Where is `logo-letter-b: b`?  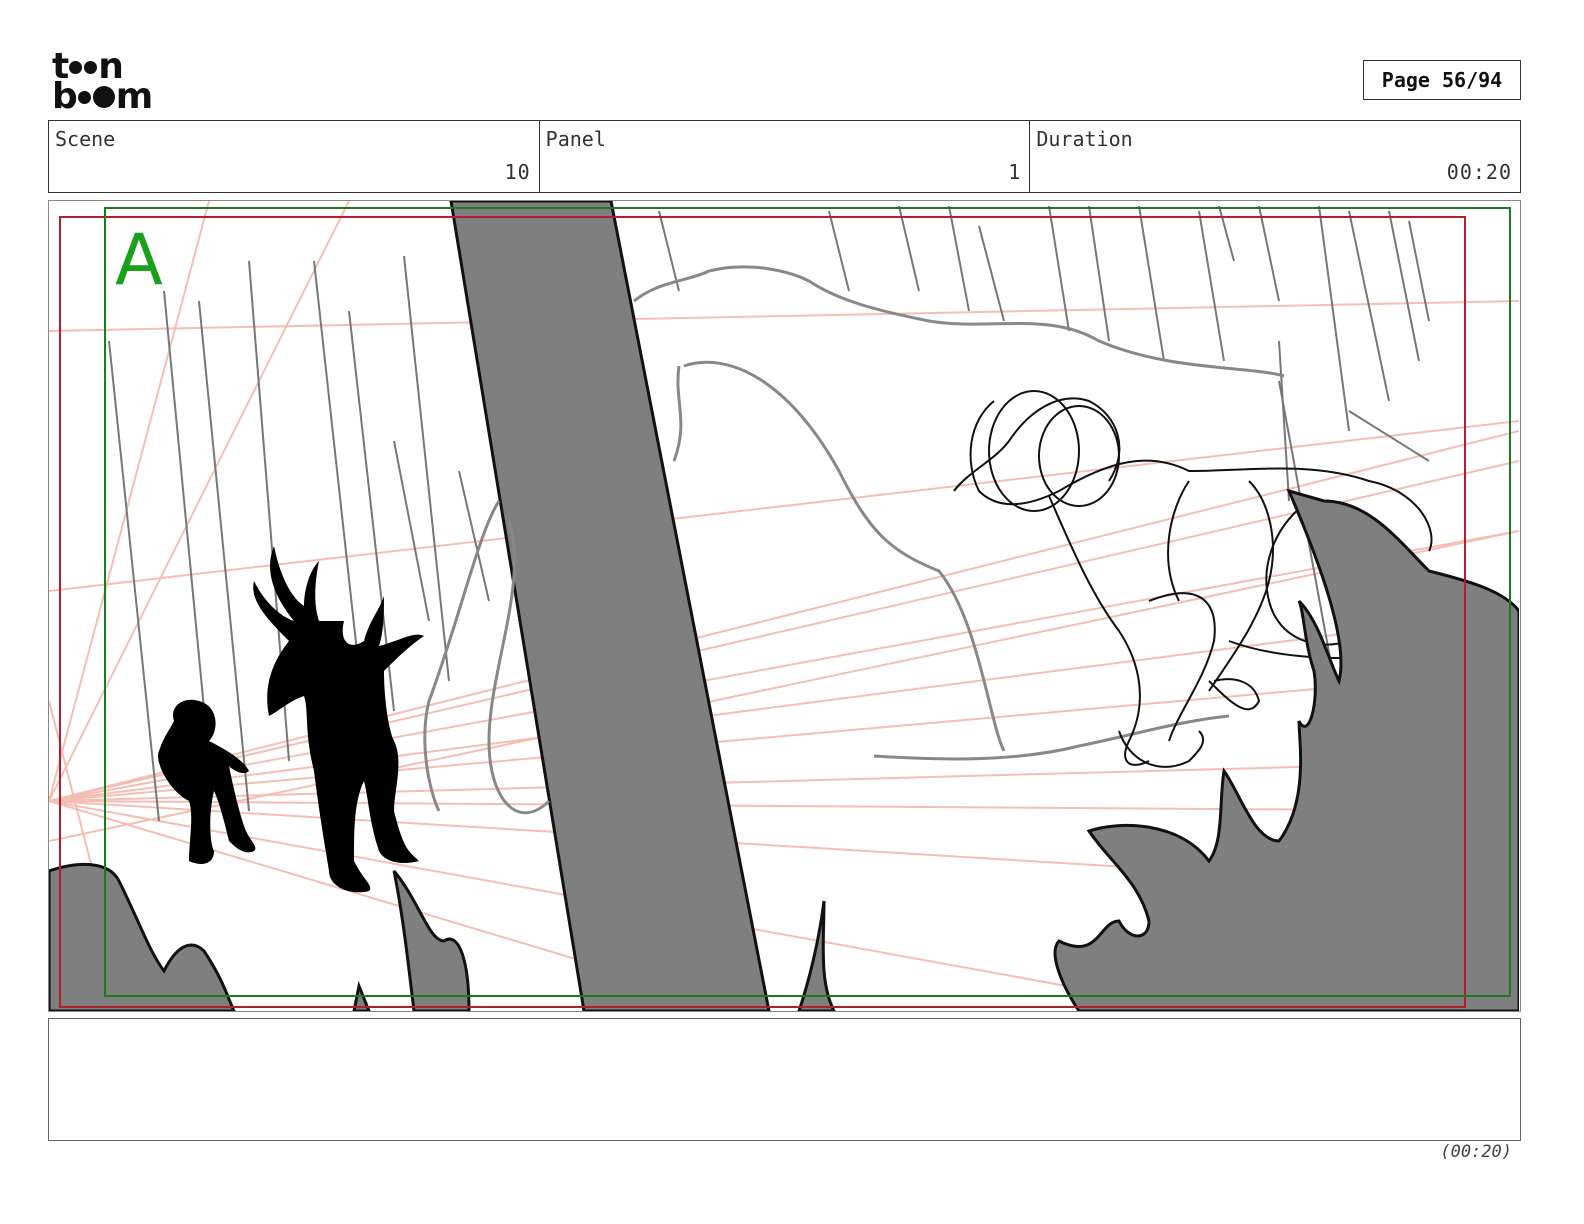 logo-letter-b: b is located at coordinates (65, 96).